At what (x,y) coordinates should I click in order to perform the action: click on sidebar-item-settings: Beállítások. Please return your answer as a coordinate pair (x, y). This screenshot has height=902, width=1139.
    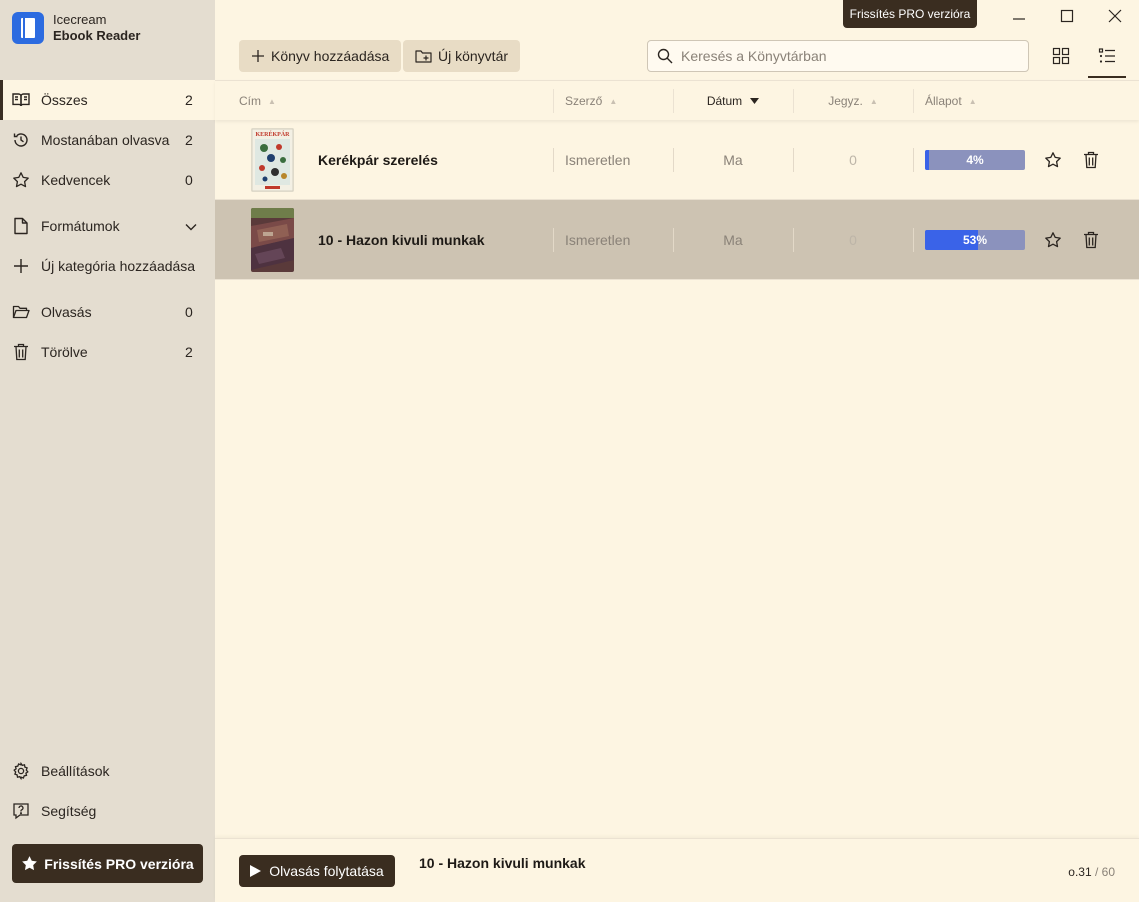
    Looking at the image, I should click on (107, 771).